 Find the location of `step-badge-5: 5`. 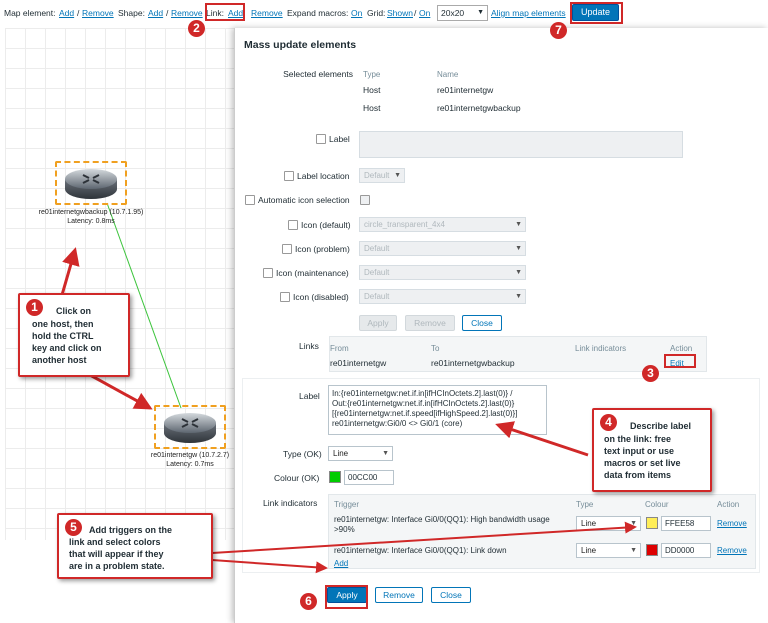

step-badge-5: 5 is located at coordinates (73, 527).